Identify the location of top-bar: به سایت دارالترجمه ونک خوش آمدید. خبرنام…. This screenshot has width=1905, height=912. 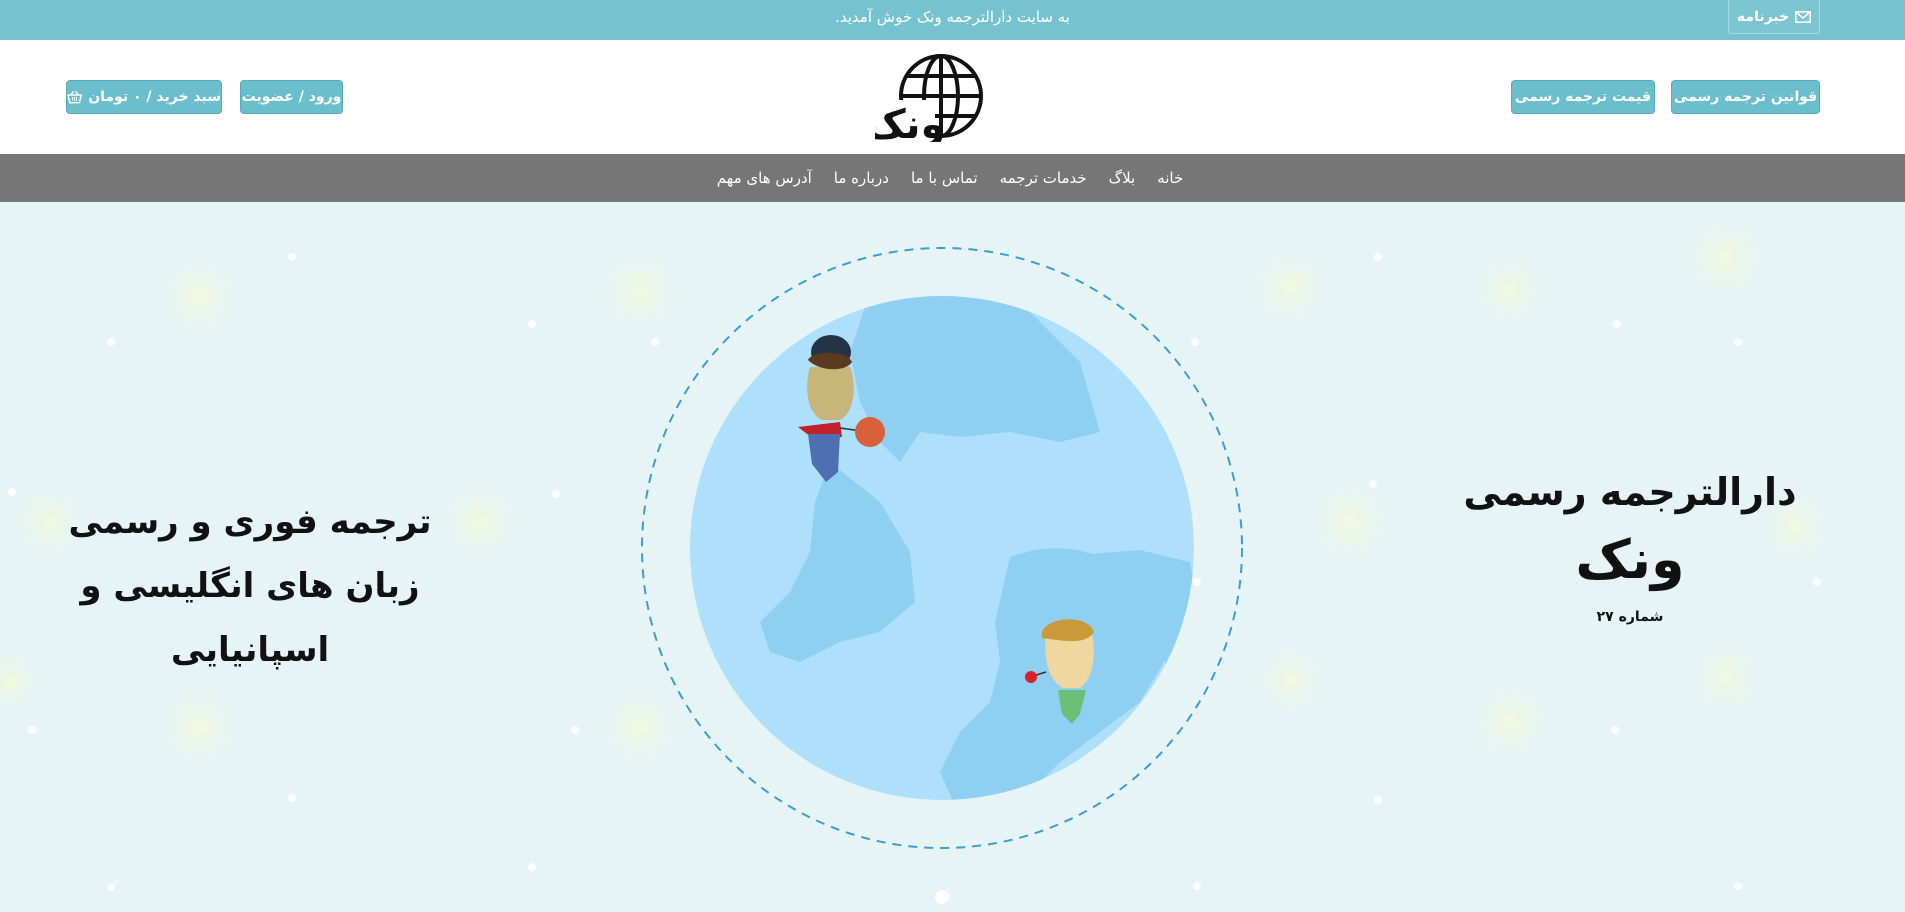
(952, 20).